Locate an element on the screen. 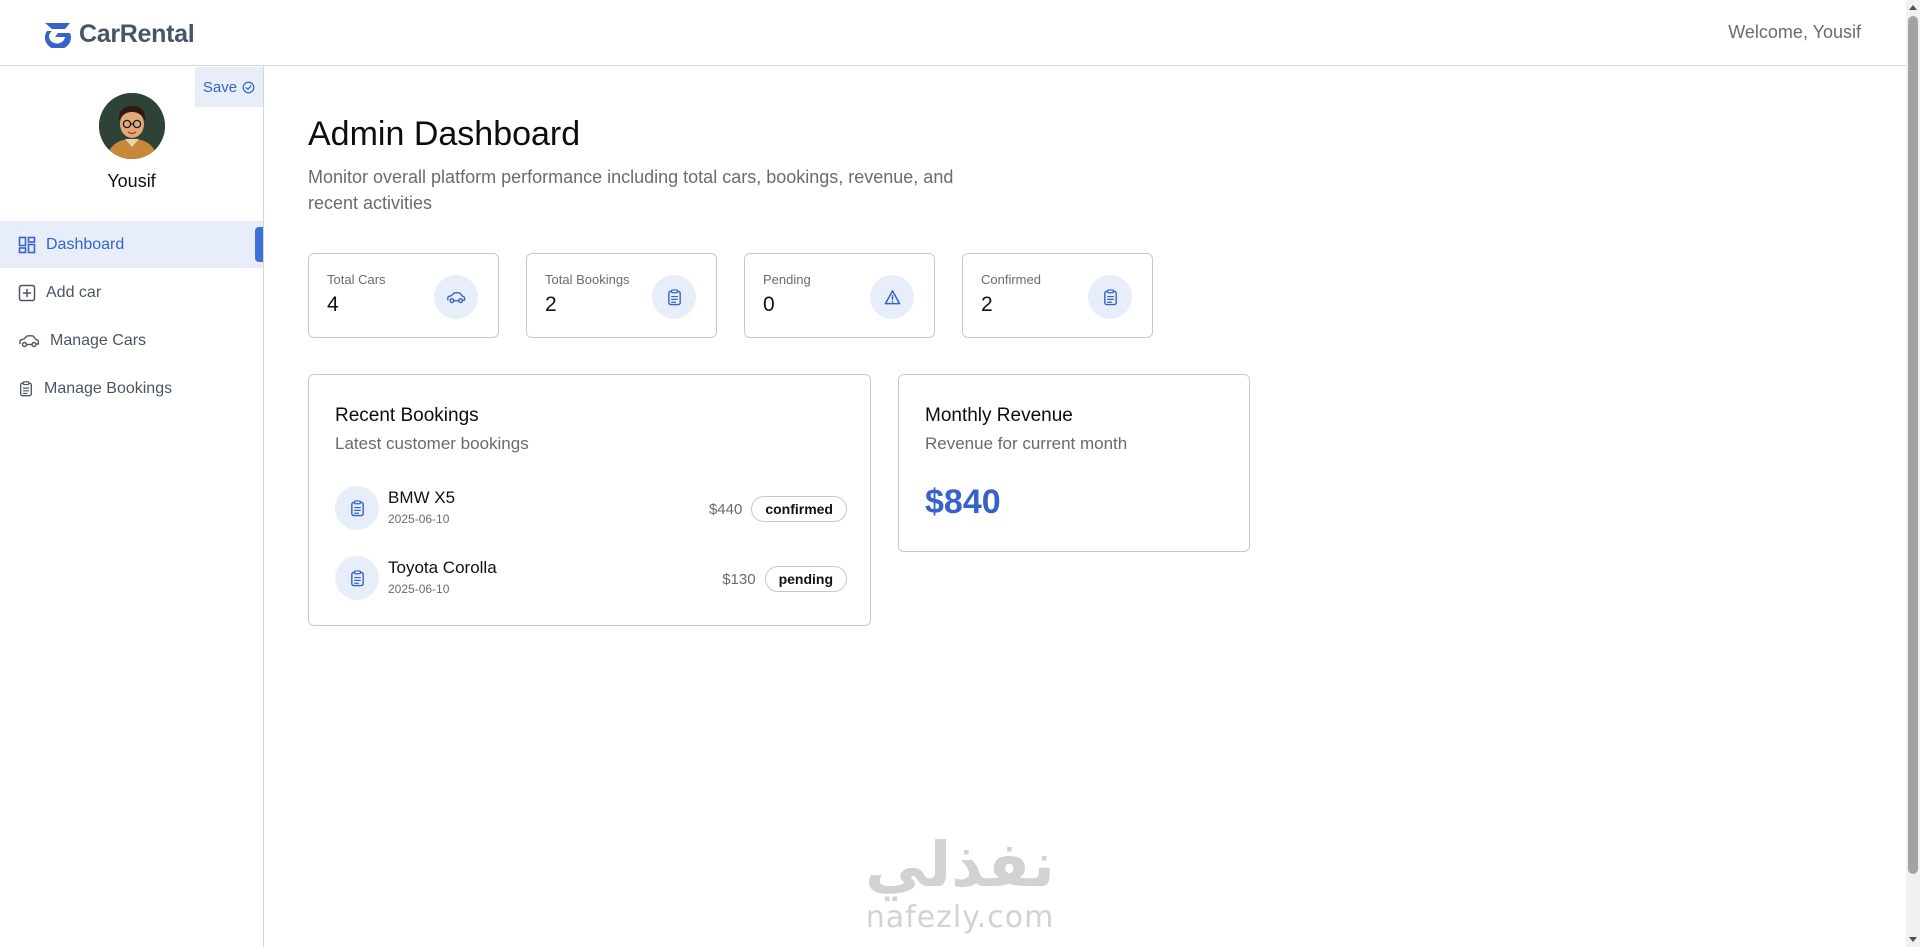  stat-card-pending: Pending 0 is located at coordinates (839, 295).